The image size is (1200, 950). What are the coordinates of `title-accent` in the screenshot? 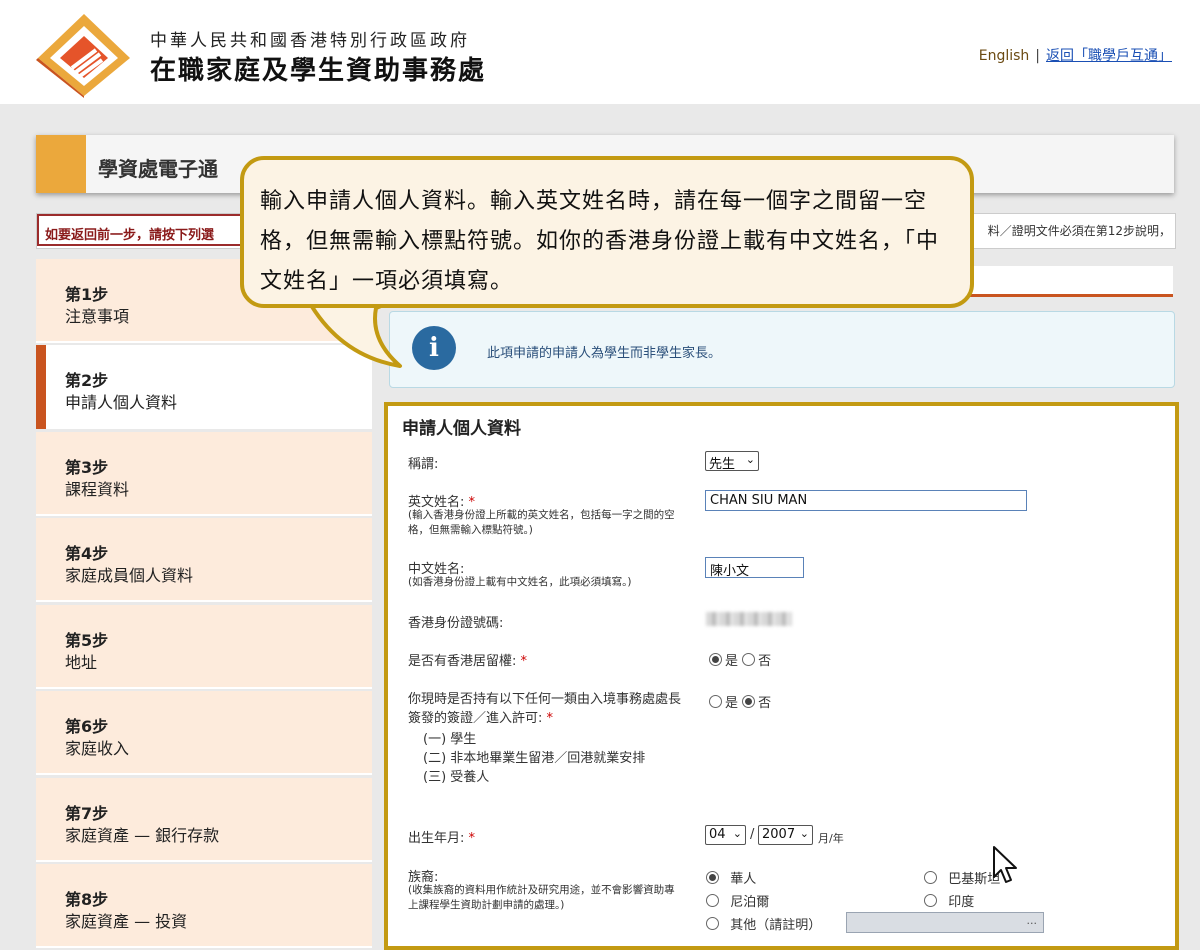 It's located at (61, 164).